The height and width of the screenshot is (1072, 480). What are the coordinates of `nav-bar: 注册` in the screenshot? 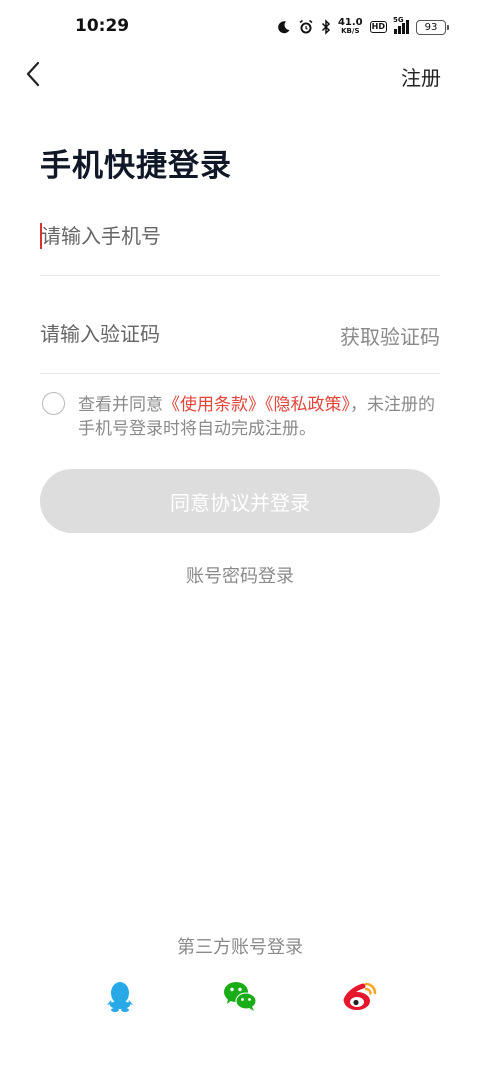 It's located at (240, 76).